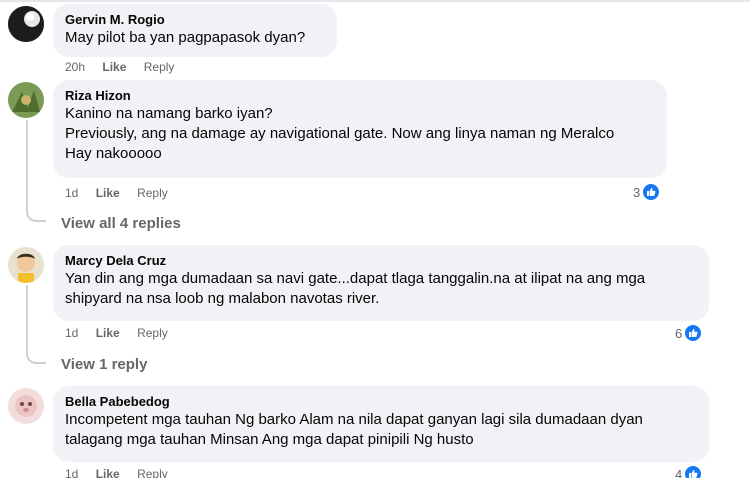 This screenshot has height=478, width=750. I want to click on comment-author: Marcy Dela Cruz, so click(381, 260).